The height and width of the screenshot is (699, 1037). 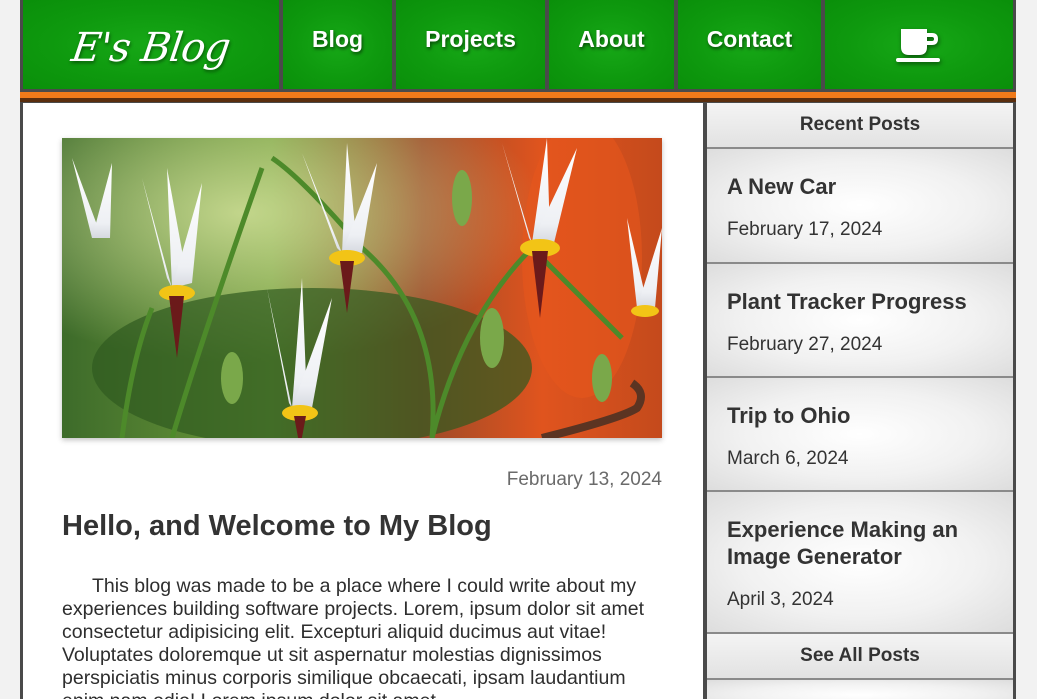 I want to click on recent-post-title: Trip to Ohio, so click(x=789, y=415).